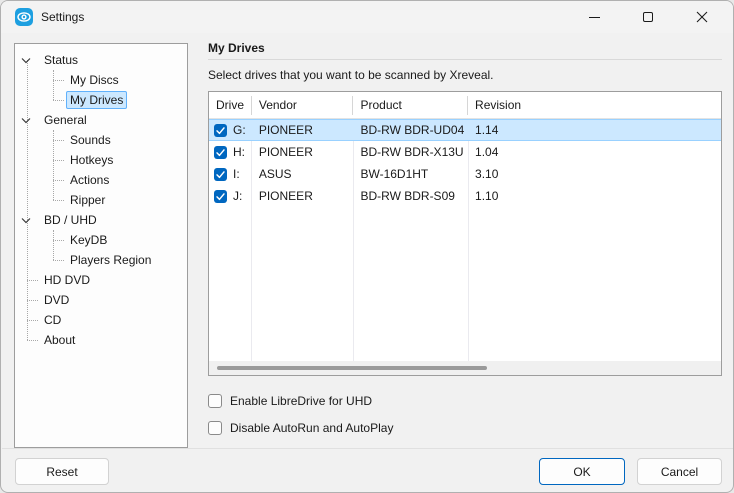 This screenshot has height=493, width=734. I want to click on minimize-icon, so click(594, 17).